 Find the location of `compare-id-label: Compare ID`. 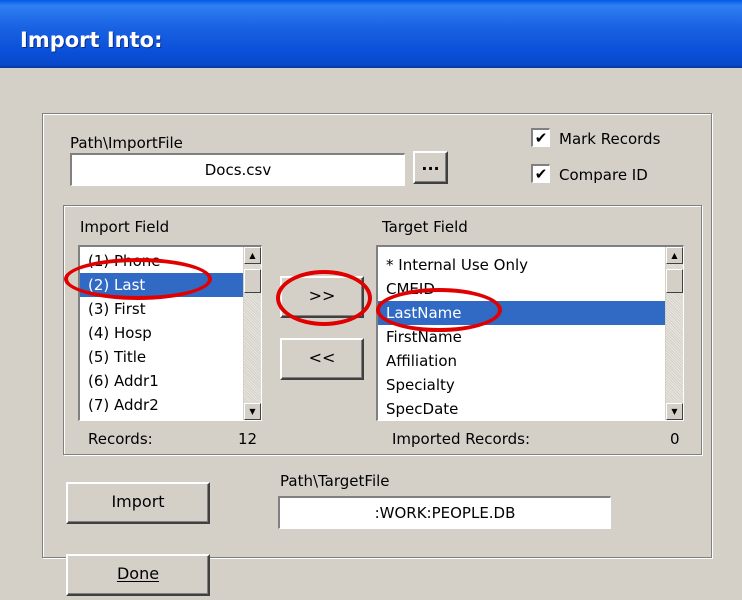

compare-id-label: Compare ID is located at coordinates (603, 175).